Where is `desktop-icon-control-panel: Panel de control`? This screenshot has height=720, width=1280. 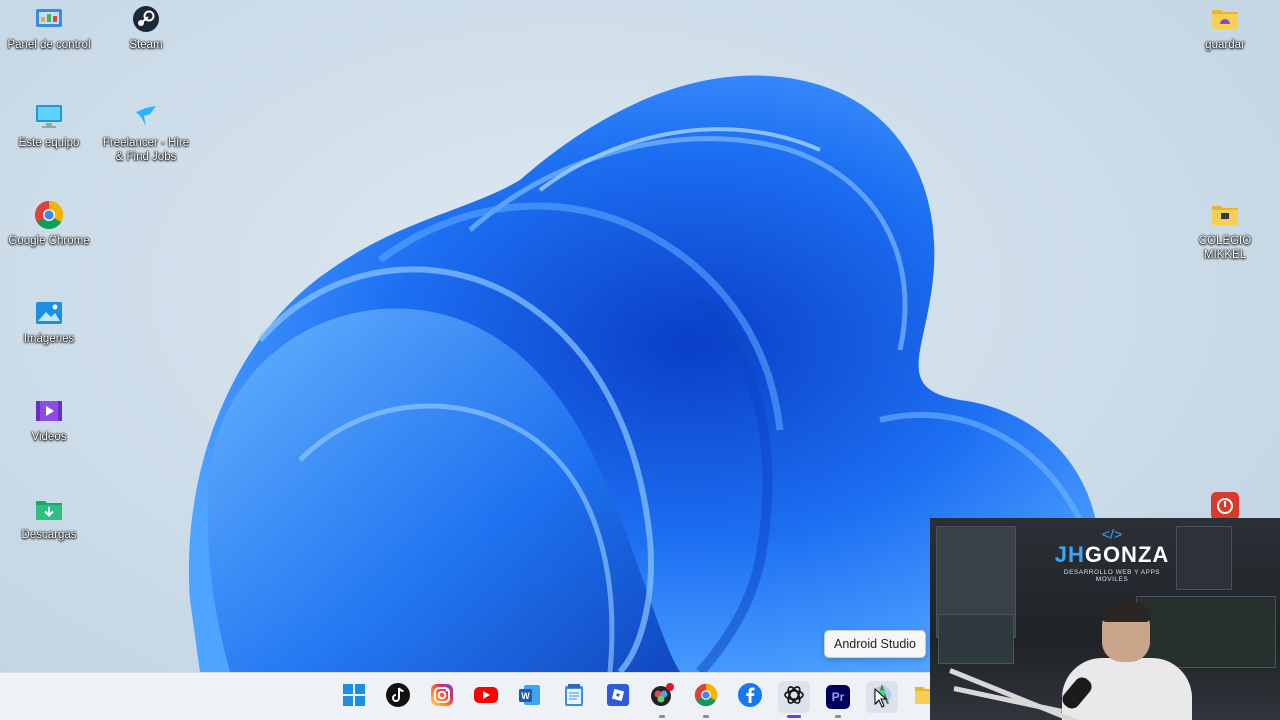 desktop-icon-control-panel: Panel de control is located at coordinates (49, 28).